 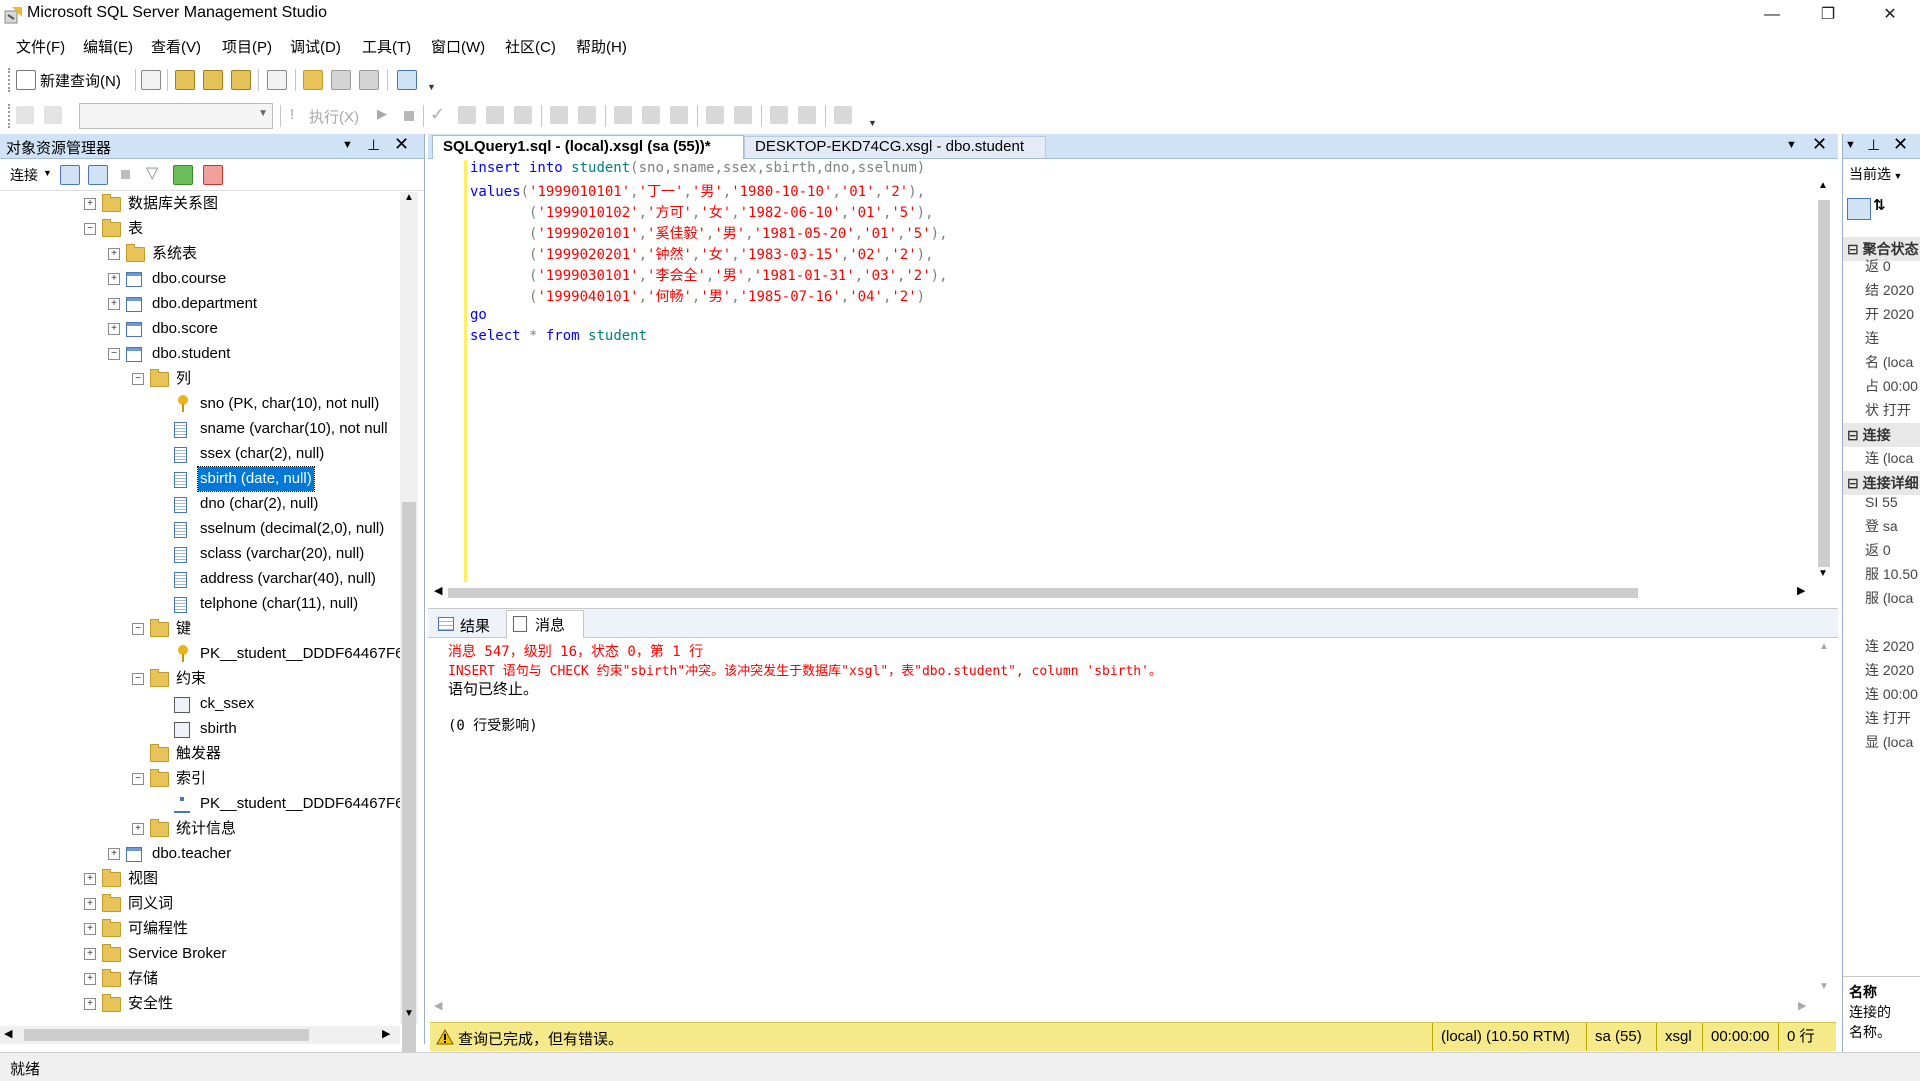 I want to click on results-to-file-icon, so click(x=679, y=115).